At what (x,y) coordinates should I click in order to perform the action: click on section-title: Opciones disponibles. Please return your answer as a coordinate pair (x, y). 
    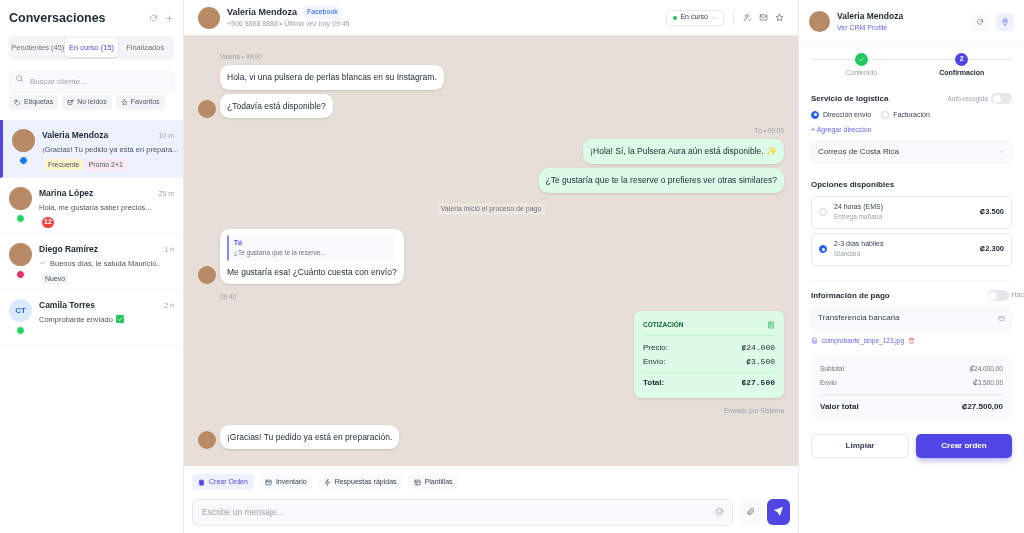
    Looking at the image, I should click on (853, 184).